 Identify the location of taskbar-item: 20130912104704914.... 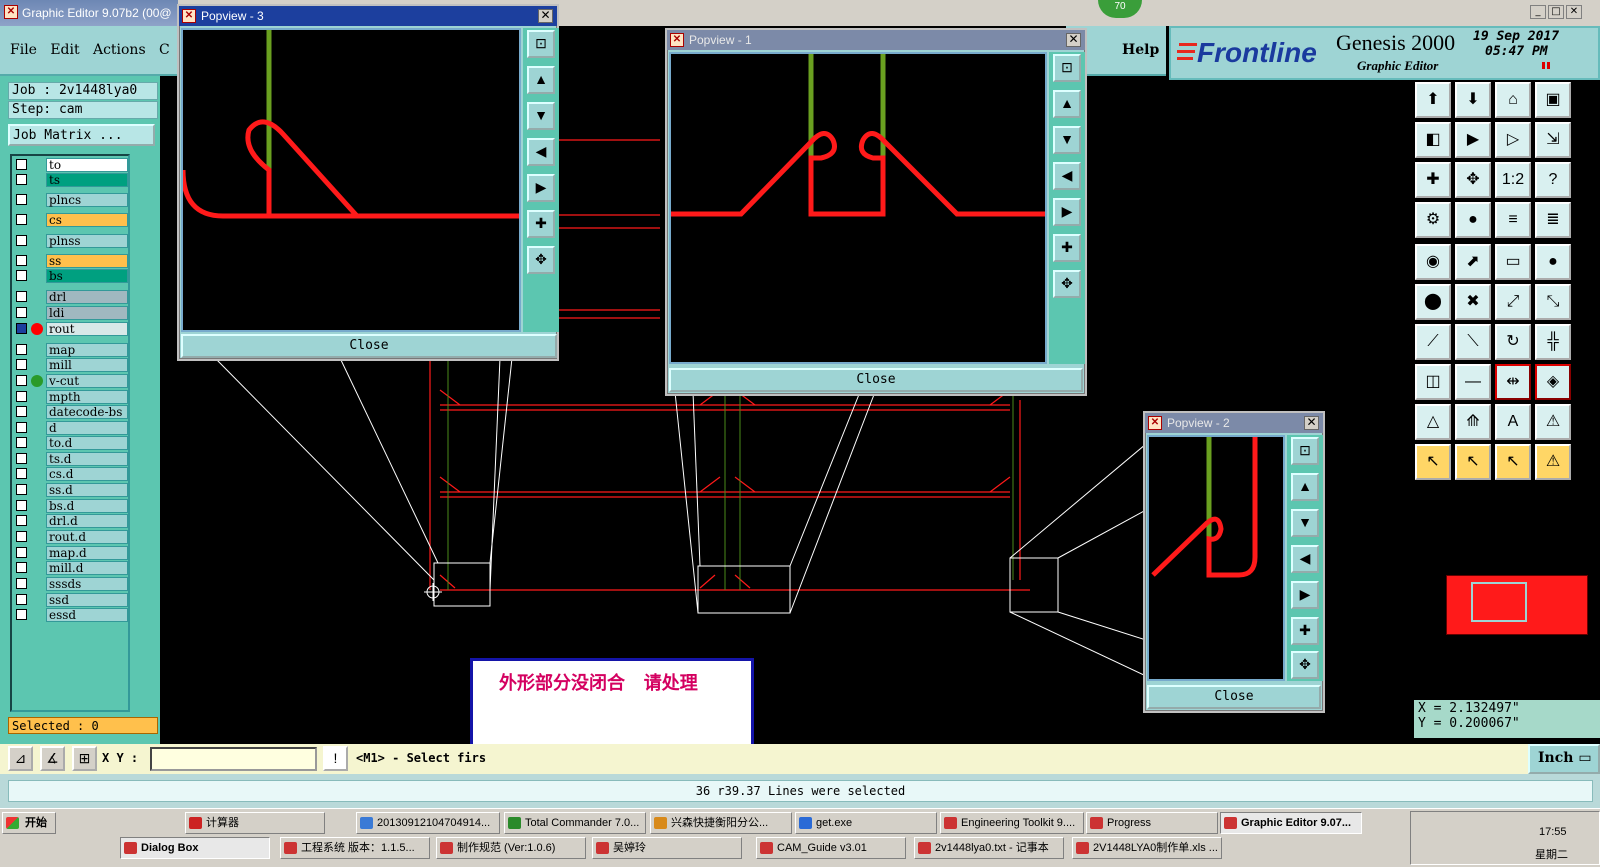
(428, 823).